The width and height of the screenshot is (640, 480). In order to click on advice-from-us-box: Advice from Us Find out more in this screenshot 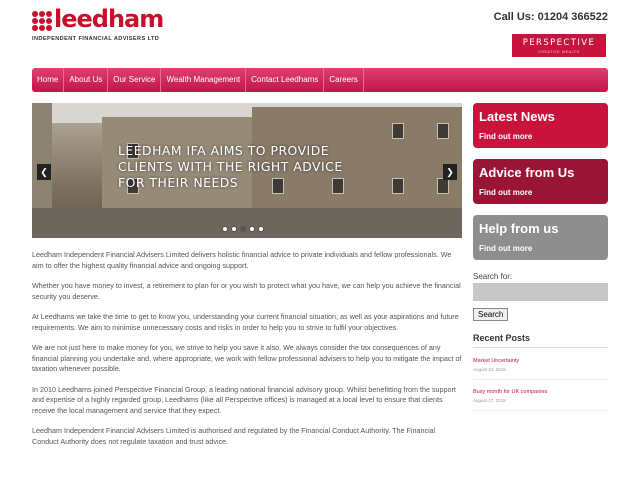, I will do `click(540, 181)`.